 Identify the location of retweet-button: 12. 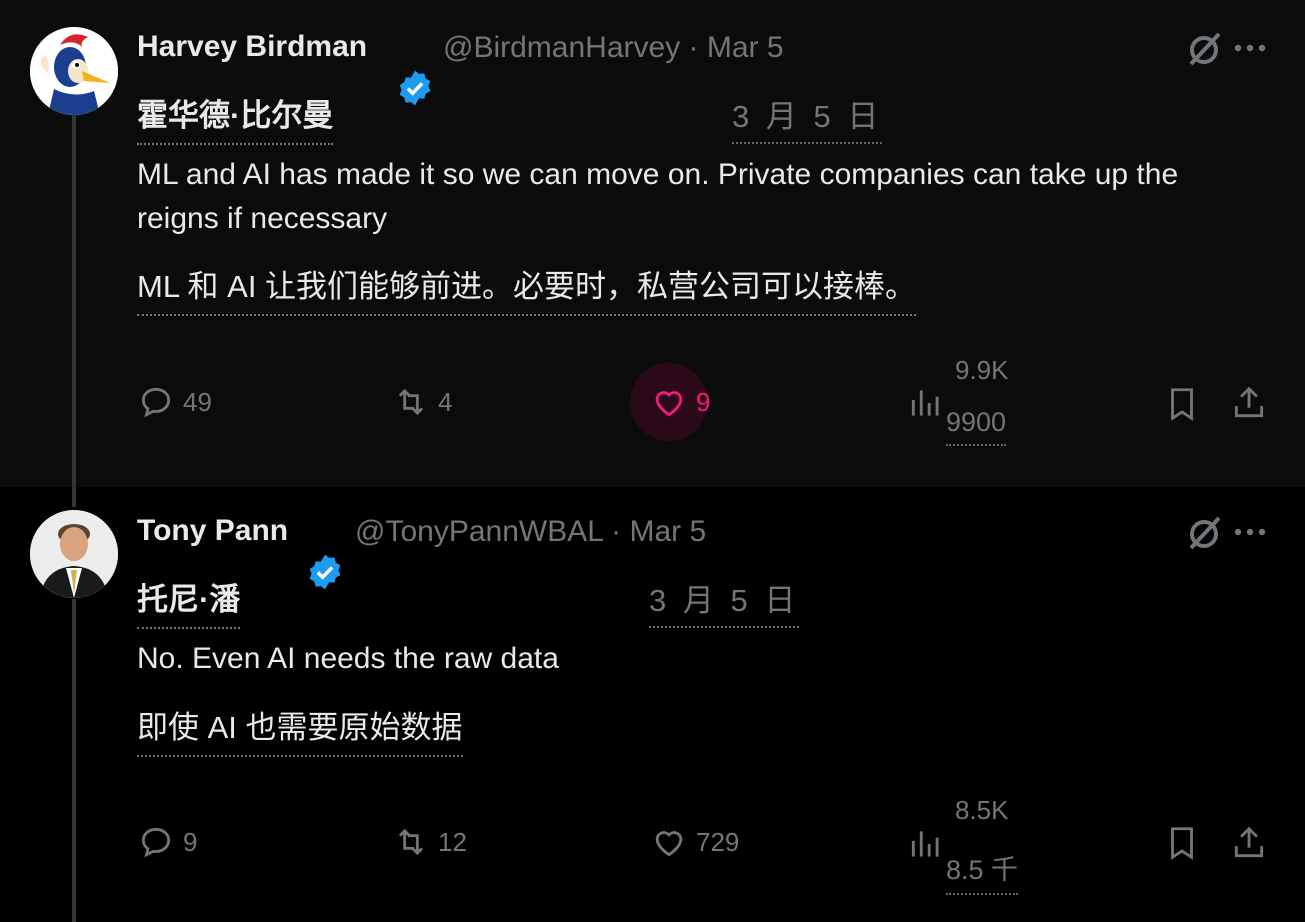
(429, 842).